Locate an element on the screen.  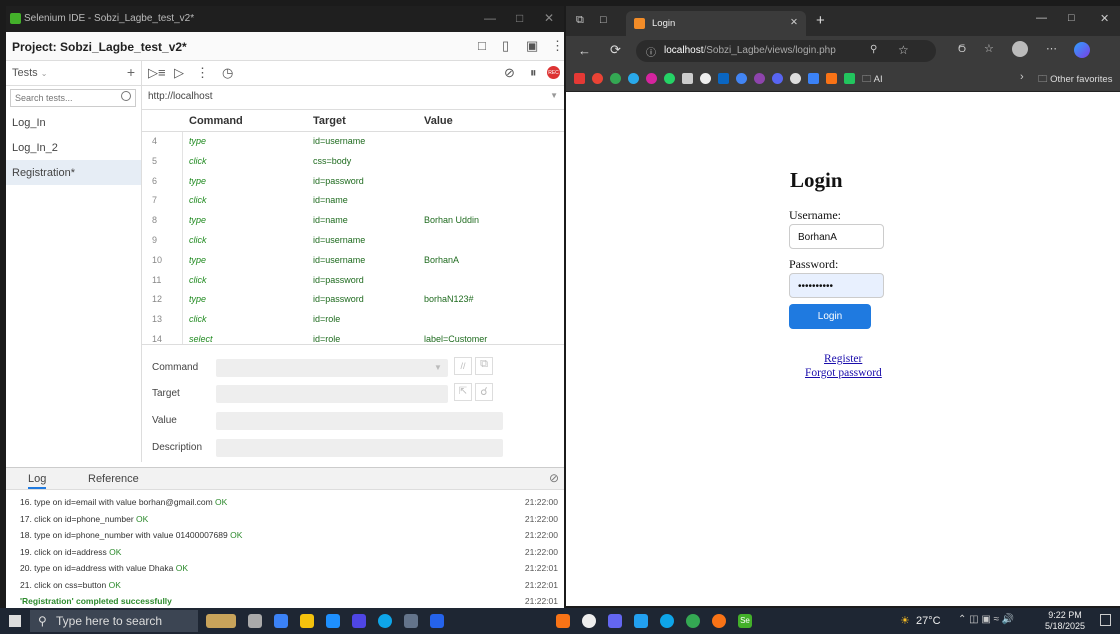
command-field is located at coordinates (332, 368).